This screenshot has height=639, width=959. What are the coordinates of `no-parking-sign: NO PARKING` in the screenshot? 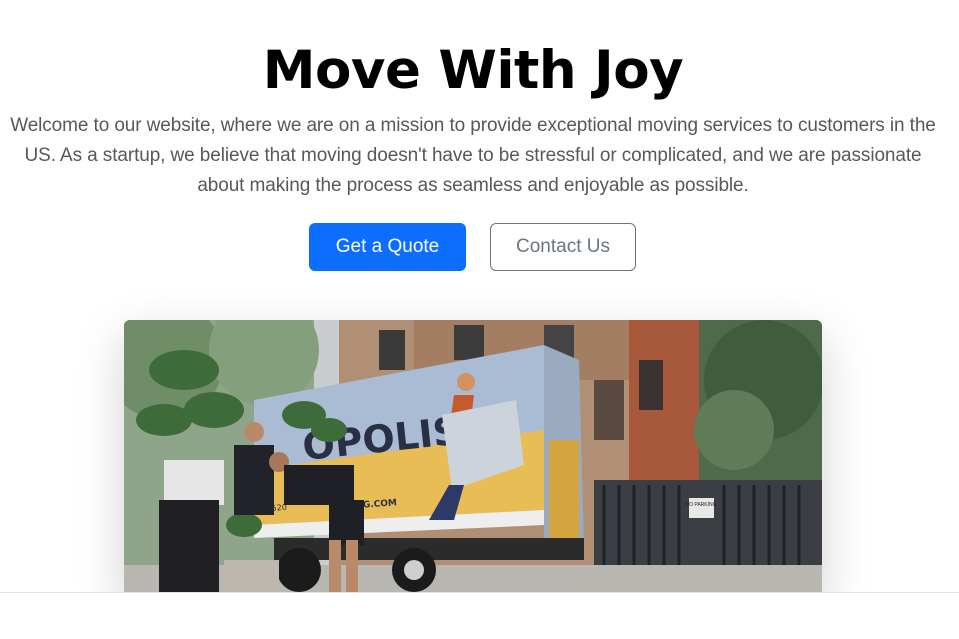 It's located at (700, 505).